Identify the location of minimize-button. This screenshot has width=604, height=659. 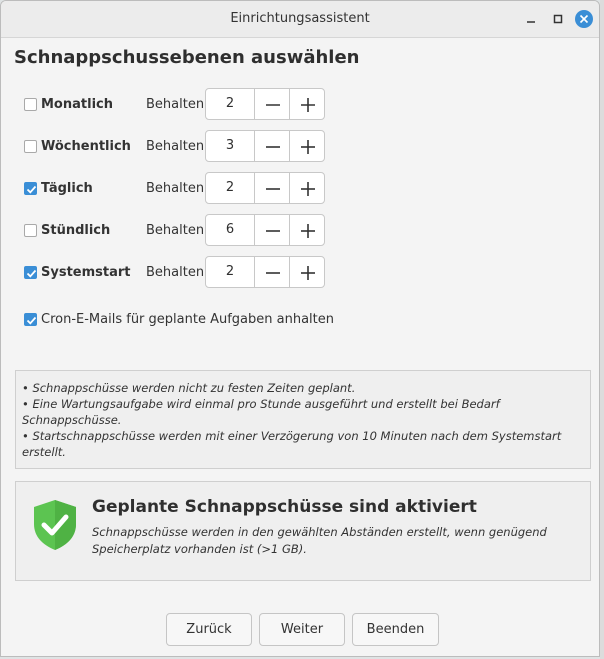
(531, 19).